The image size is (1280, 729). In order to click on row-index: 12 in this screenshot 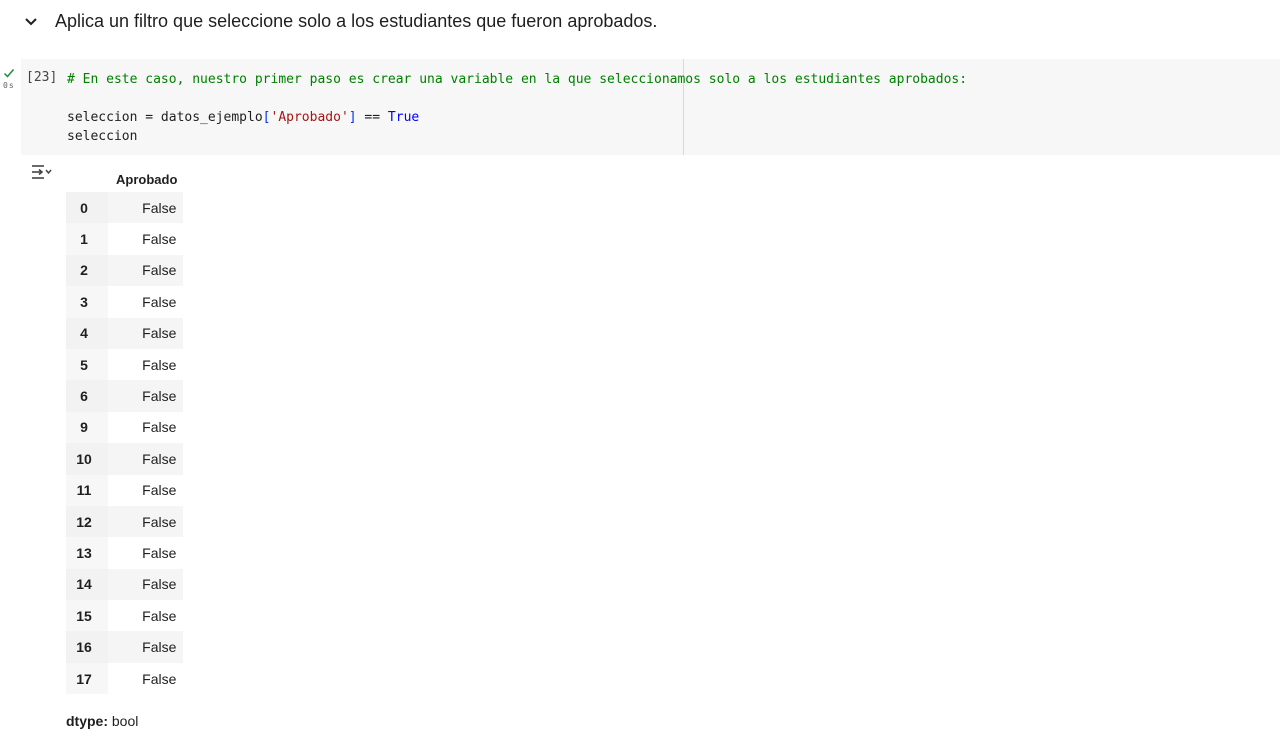, I will do `click(87, 521)`.